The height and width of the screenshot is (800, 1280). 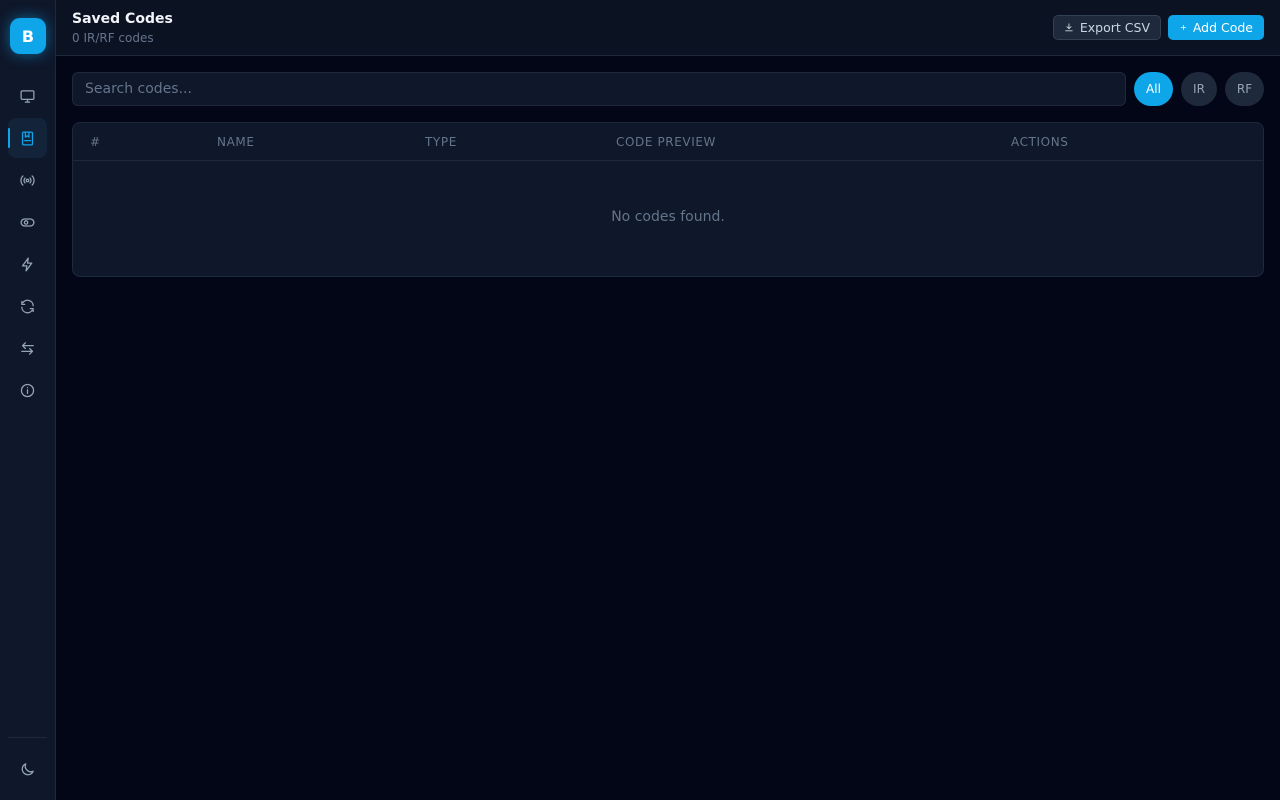 What do you see at coordinates (1153, 89) in the screenshot?
I see `filter-all-button: All` at bounding box center [1153, 89].